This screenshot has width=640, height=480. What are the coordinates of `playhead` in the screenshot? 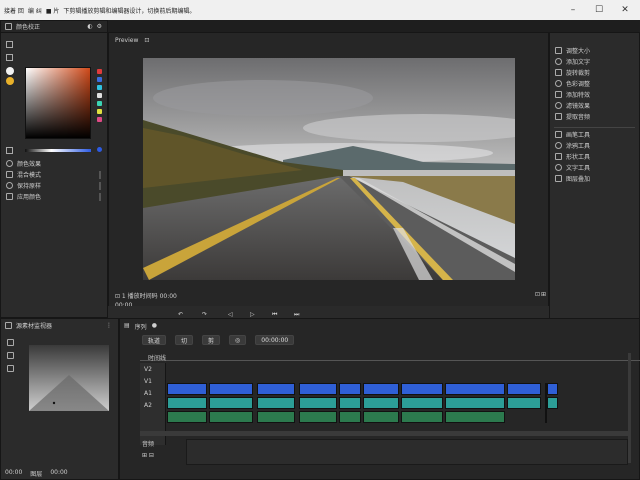 It's located at (546, 403).